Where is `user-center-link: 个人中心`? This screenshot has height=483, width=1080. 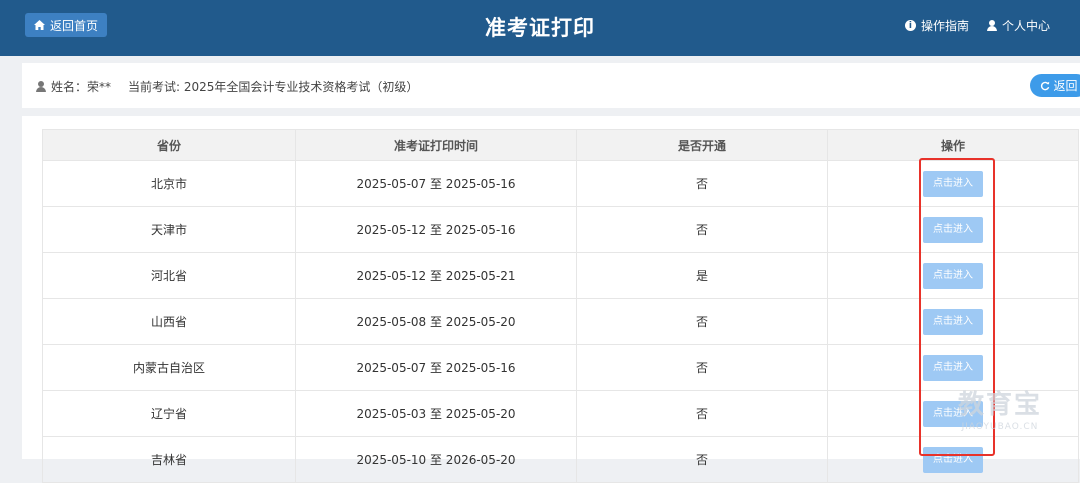 user-center-link: 个人中心 is located at coordinates (1018, 25).